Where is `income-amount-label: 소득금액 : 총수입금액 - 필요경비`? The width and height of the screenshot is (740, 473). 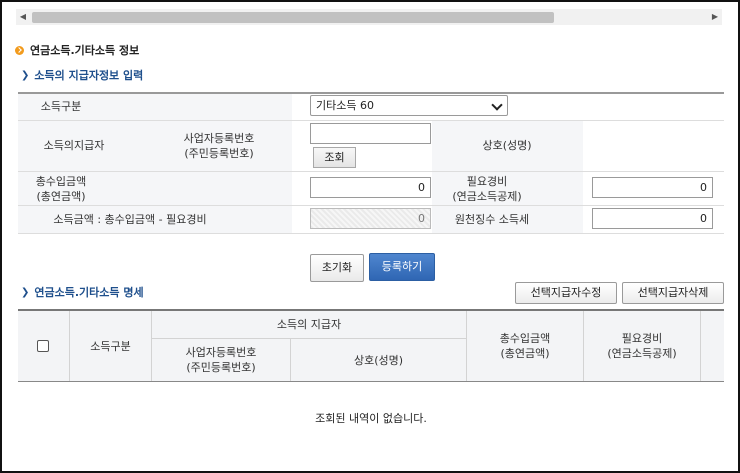 income-amount-label: 소득금액 : 총수입금액 - 필요경비 is located at coordinates (130, 219).